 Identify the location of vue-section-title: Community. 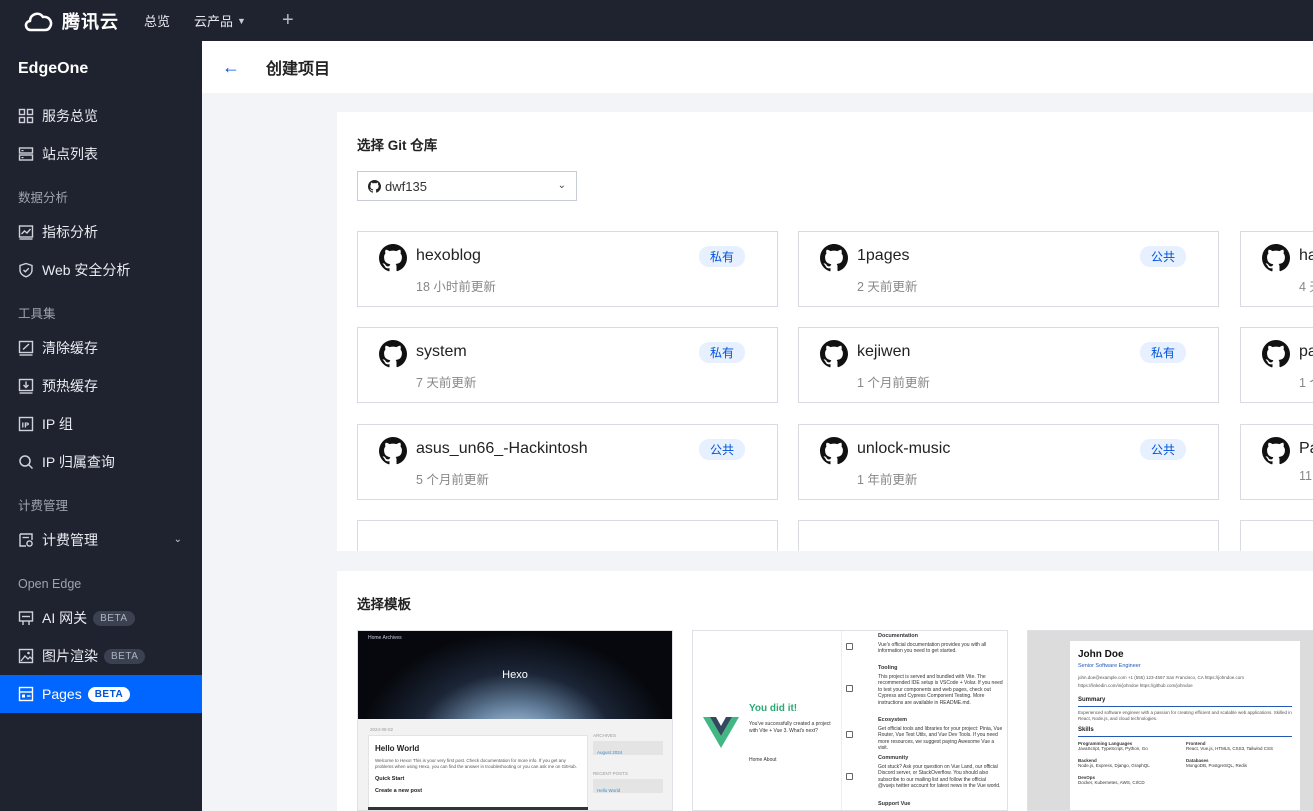
(893, 758).